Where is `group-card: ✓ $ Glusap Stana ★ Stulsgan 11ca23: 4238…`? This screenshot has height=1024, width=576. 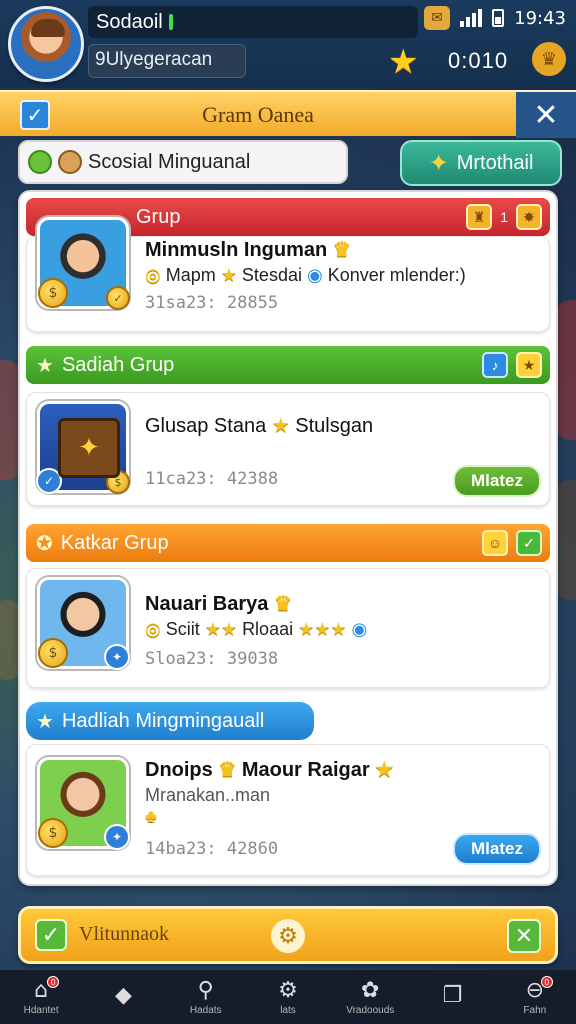 group-card: ✓ $ Glusap Stana ★ Stulsgan 11ca23: 4238… is located at coordinates (288, 449).